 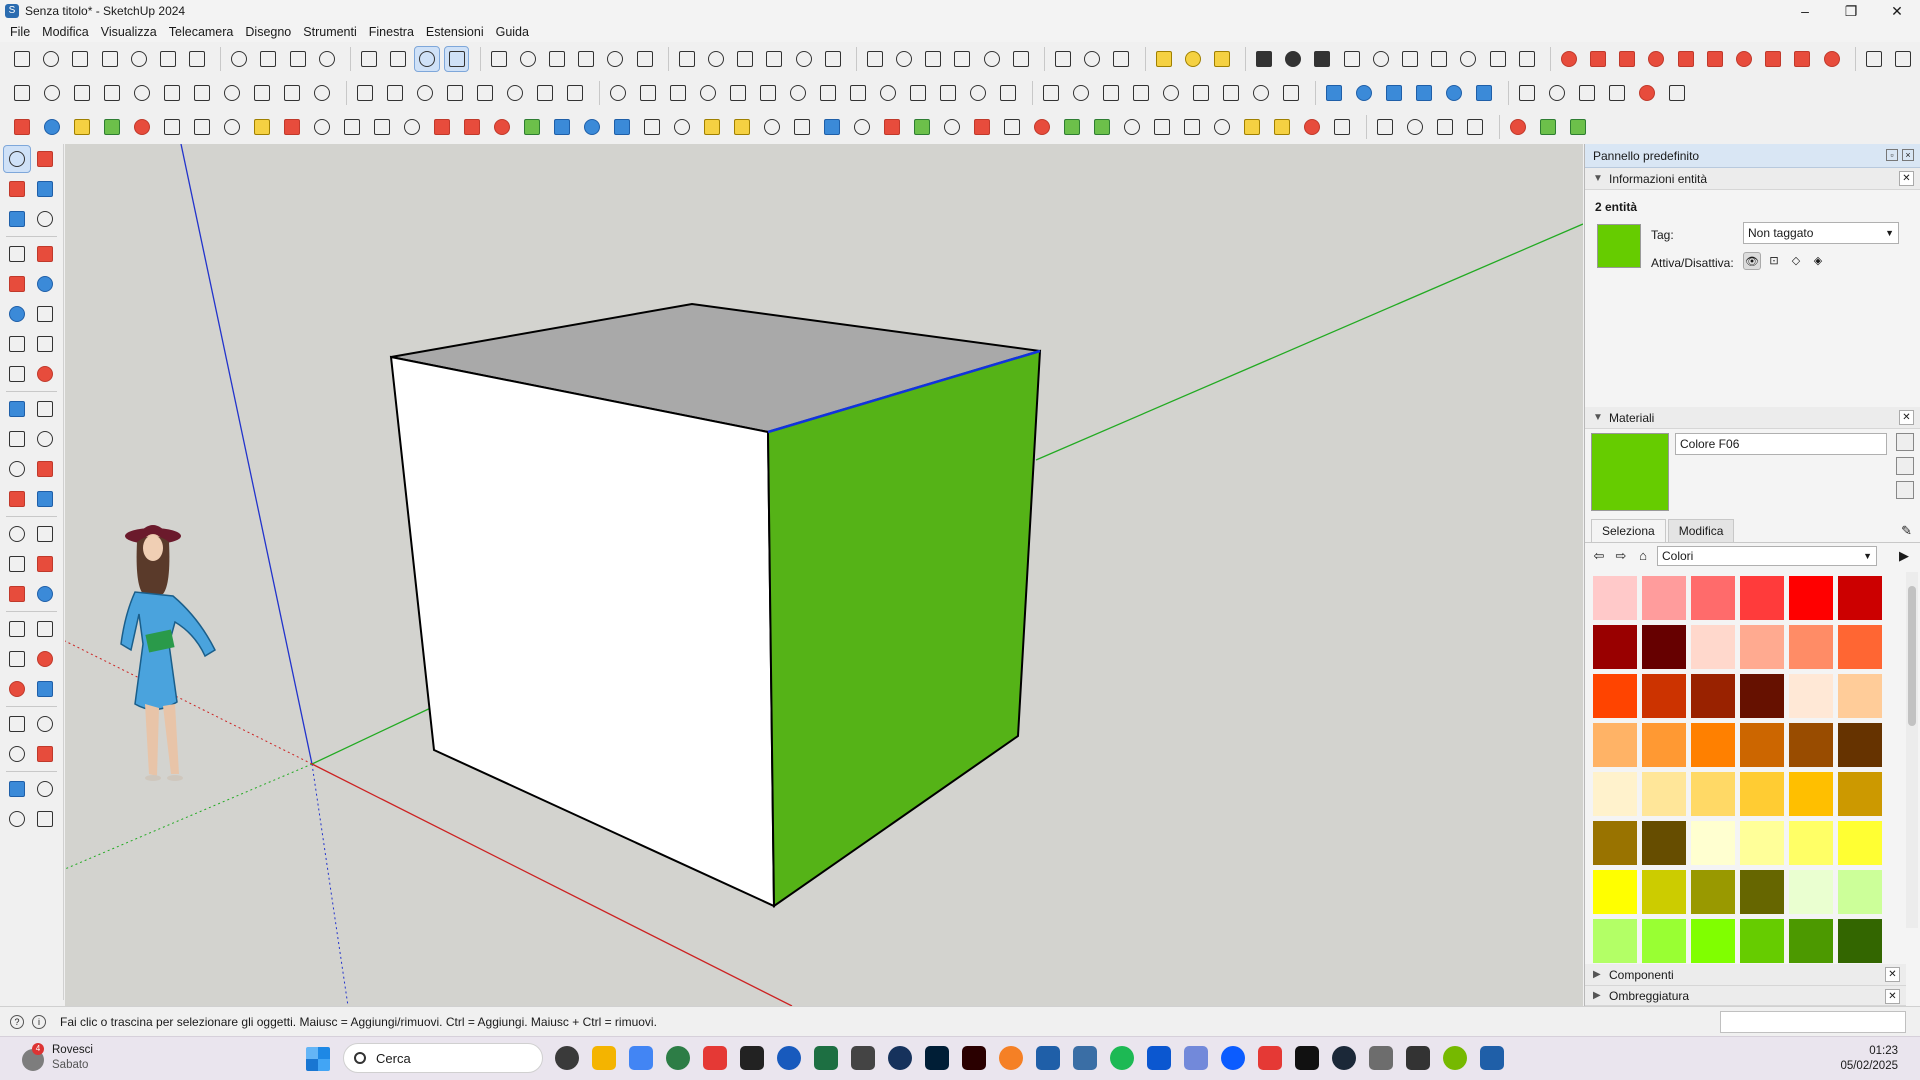 I want to click on rectangle-icon, so click(x=17, y=284).